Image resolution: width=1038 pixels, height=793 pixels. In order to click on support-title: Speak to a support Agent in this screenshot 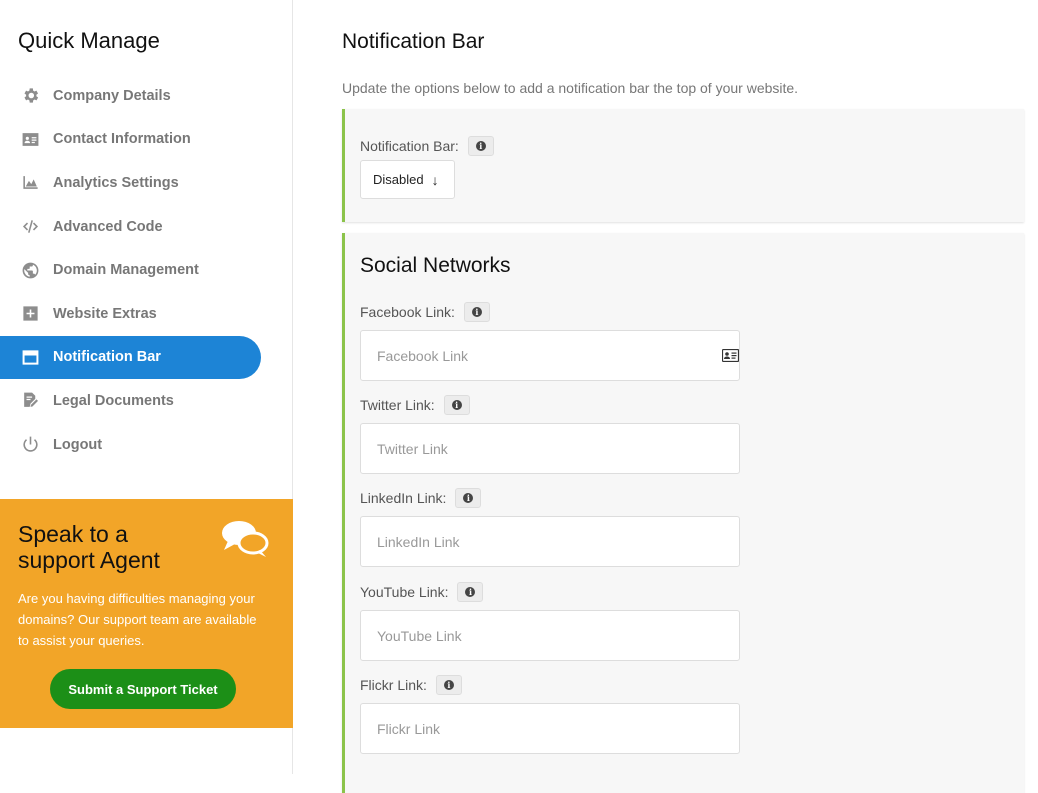, I will do `click(89, 547)`.